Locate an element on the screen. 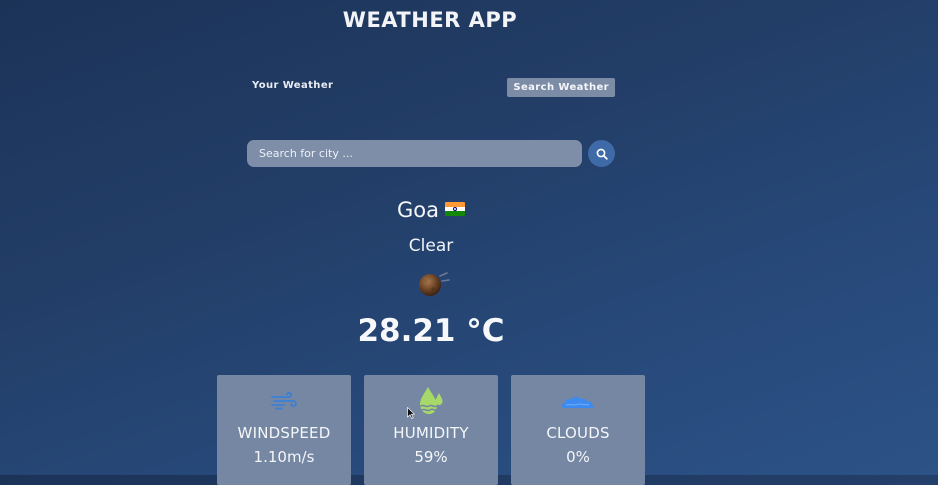 The image size is (938, 485). windspeed-value: 1.10m/s is located at coordinates (284, 457).